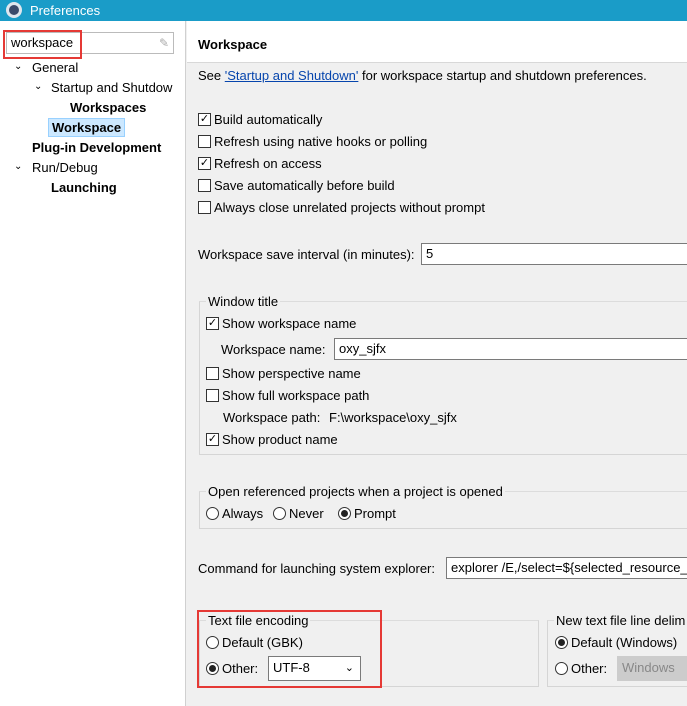  Describe the element at coordinates (243, 301) in the screenshot. I see `window-title-legend: Window title` at that location.